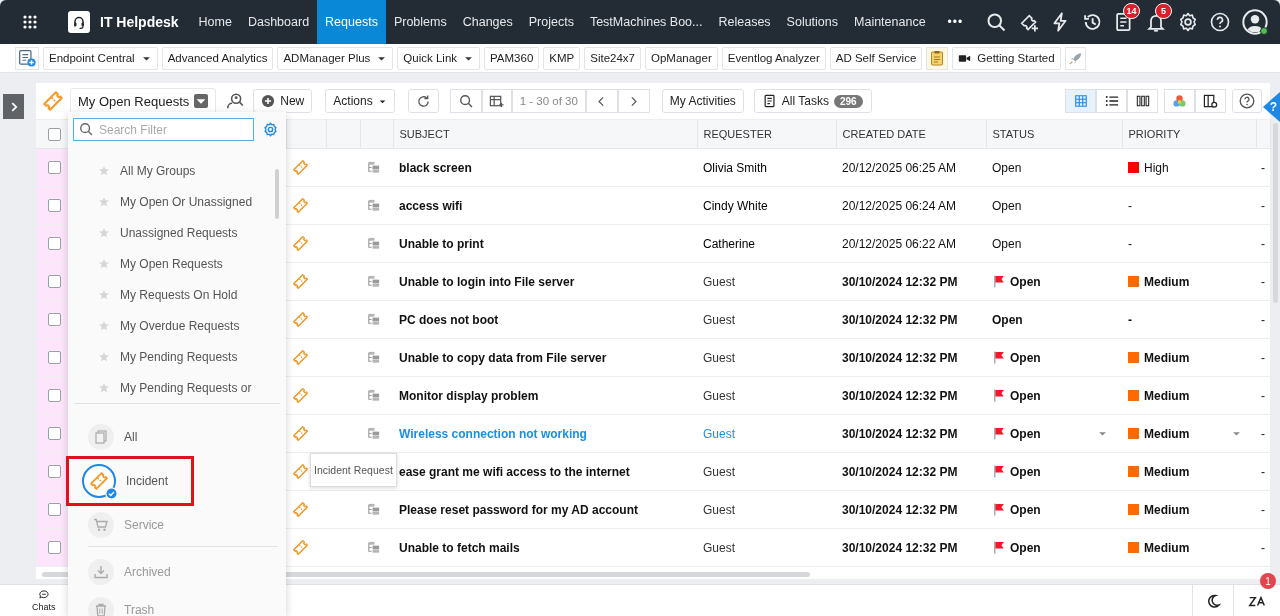 The width and height of the screenshot is (1280, 616). Describe the element at coordinates (283, 101) in the screenshot. I see `new-button: New` at that location.